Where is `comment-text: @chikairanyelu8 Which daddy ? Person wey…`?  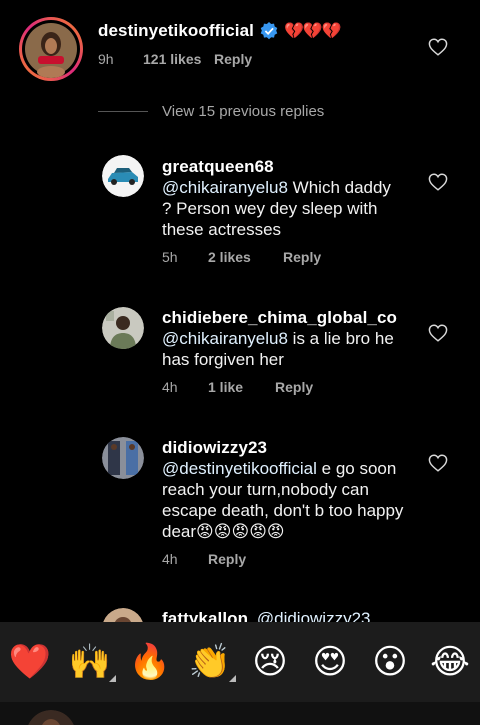 comment-text: @chikairanyelu8 Which daddy ? Person wey… is located at coordinates (282, 208).